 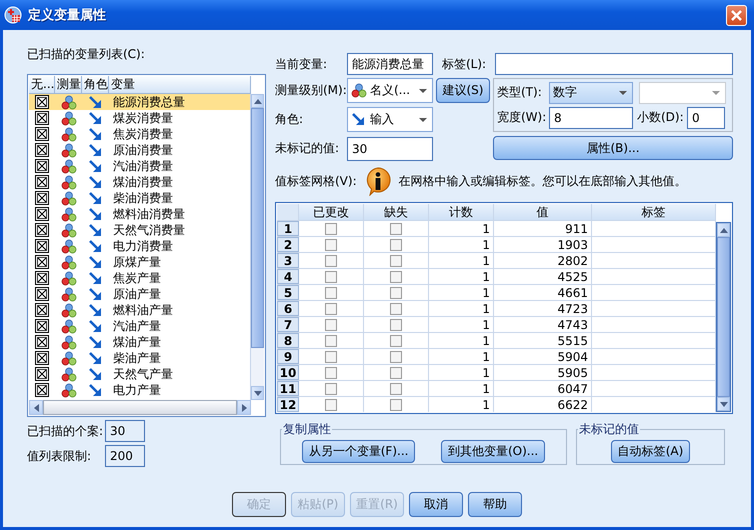 I want to click on input-field: 能源消费总量, so click(x=390, y=64).